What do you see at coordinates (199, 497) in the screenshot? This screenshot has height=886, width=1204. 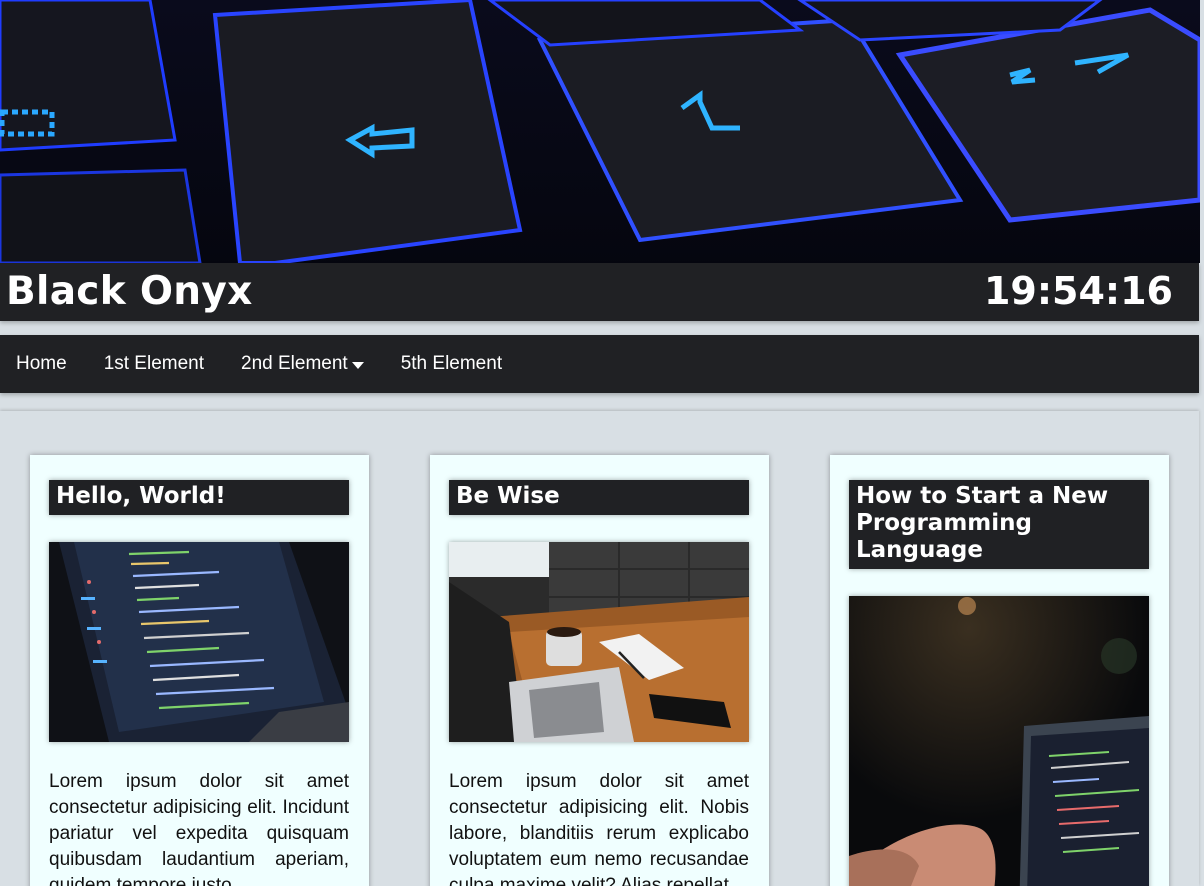 I see `card-title: Hello, World!` at bounding box center [199, 497].